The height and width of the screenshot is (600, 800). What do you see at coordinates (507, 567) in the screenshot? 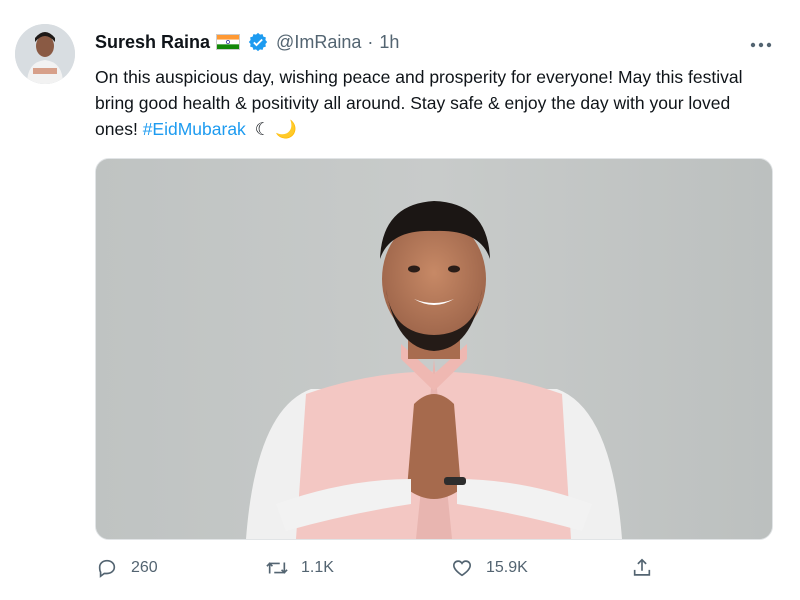
I see `like-count: 15.9K` at bounding box center [507, 567].